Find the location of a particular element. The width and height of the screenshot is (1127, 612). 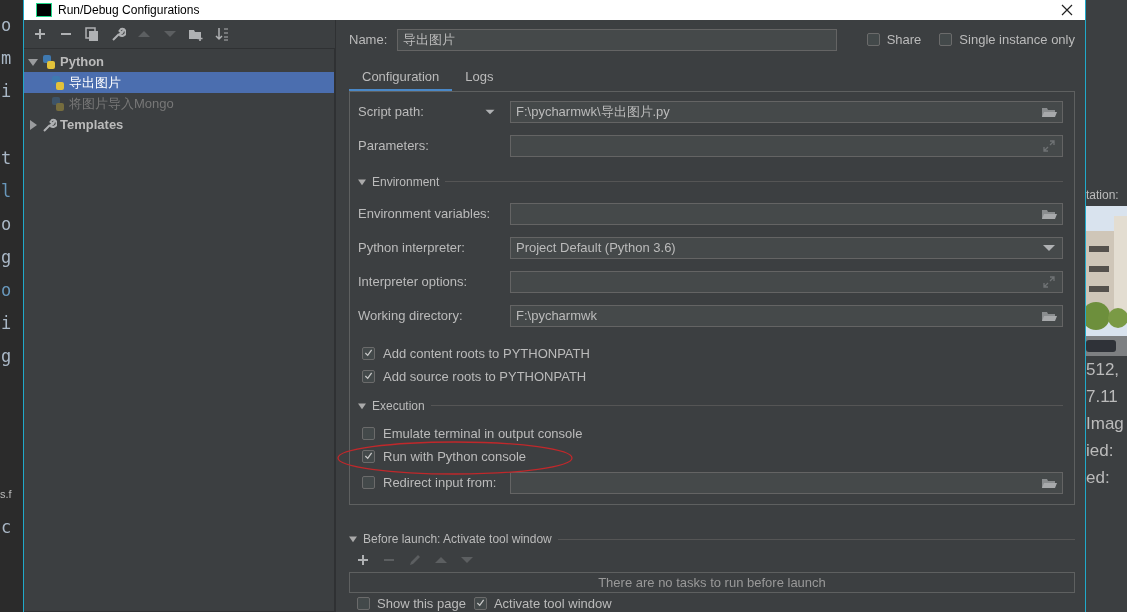

empty-list-message: There are no tasks to run before launch is located at coordinates (712, 582).